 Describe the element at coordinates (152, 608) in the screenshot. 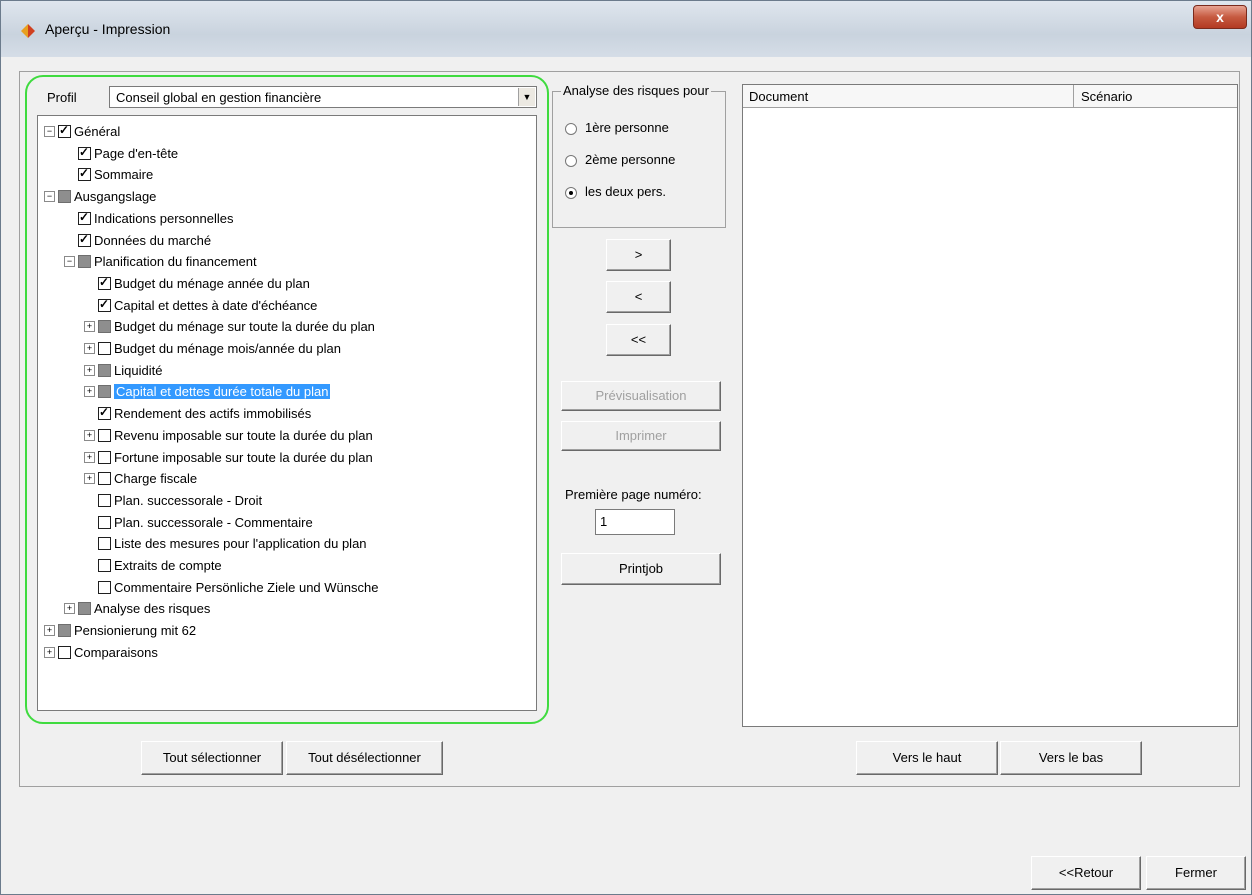

I see `tree-node-label: Analyse des risques` at that location.